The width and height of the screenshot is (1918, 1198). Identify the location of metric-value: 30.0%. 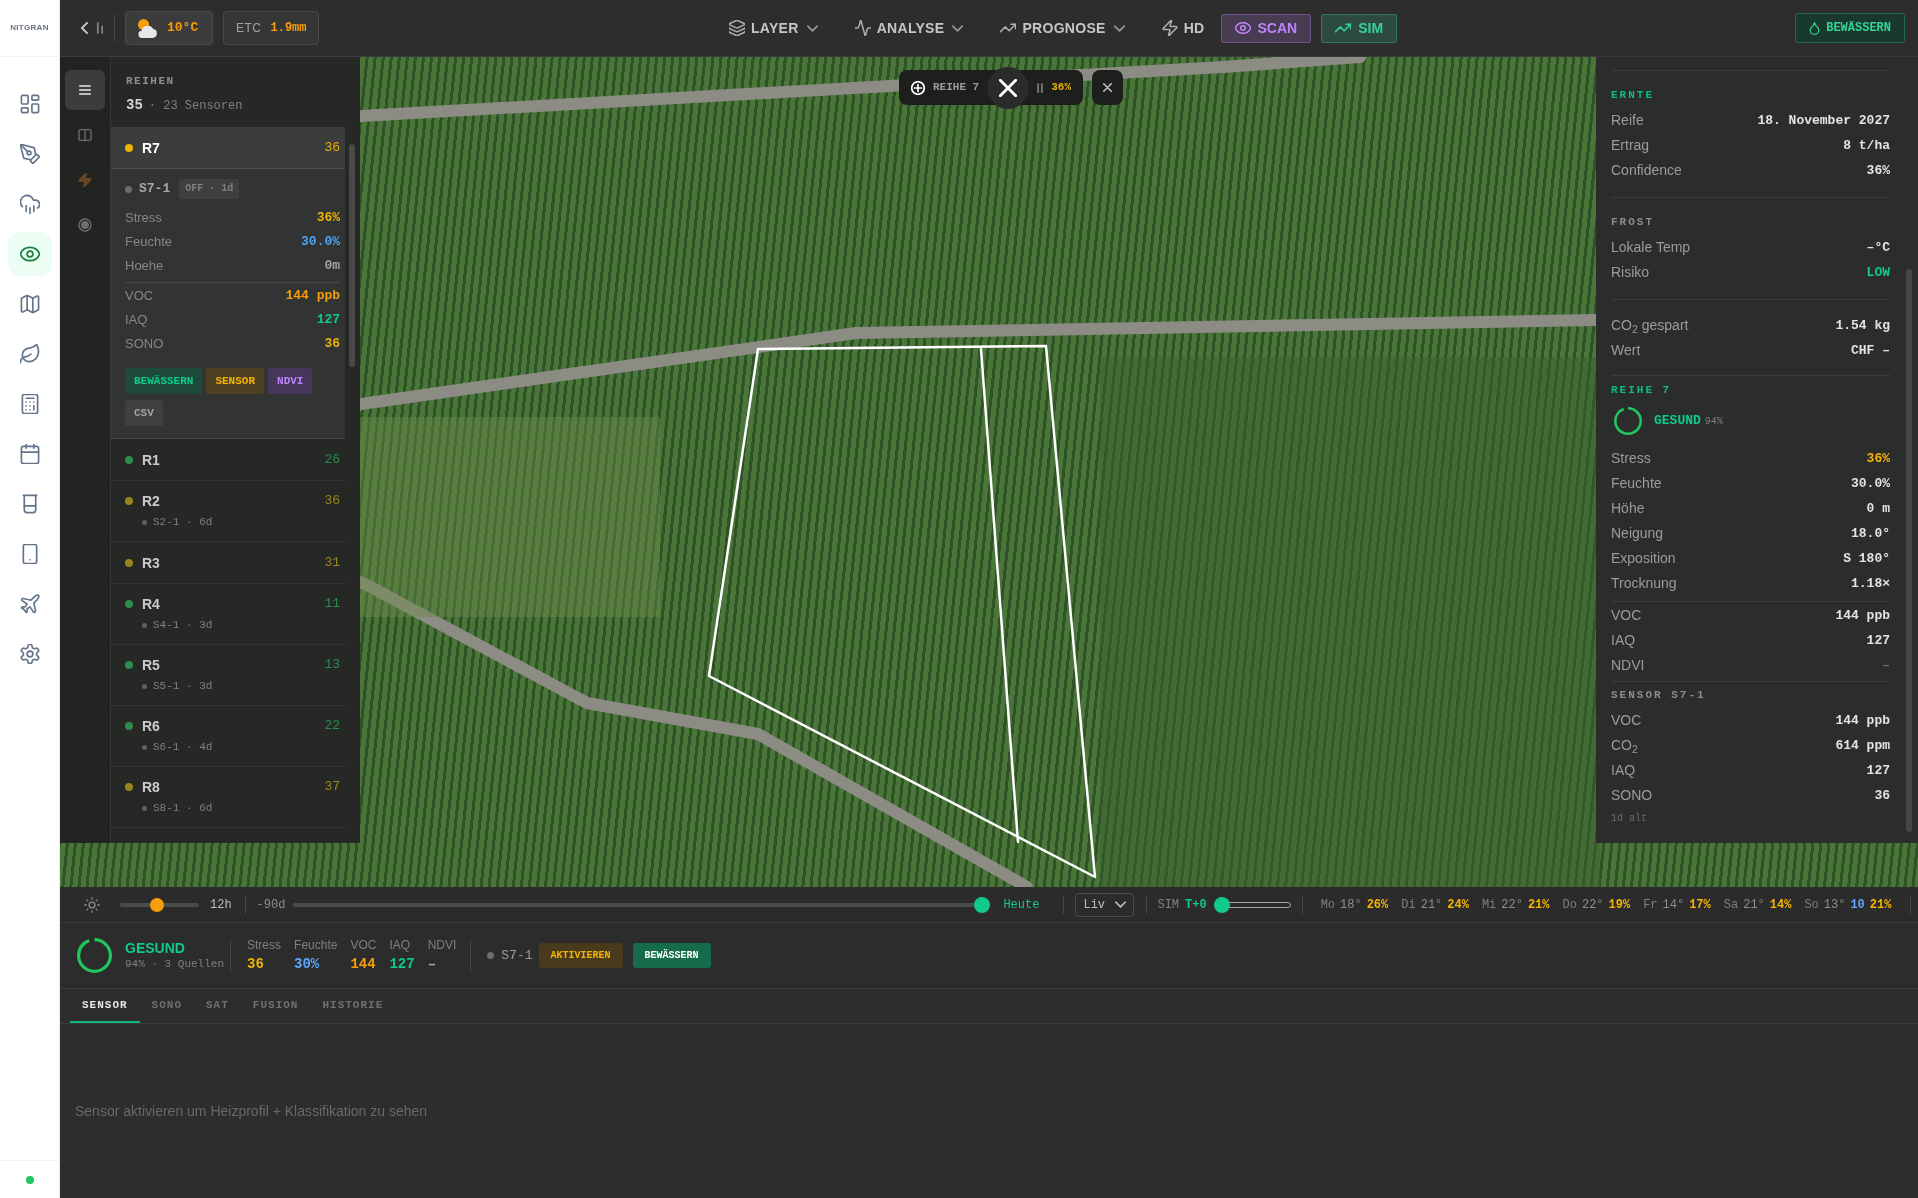
(321, 242).